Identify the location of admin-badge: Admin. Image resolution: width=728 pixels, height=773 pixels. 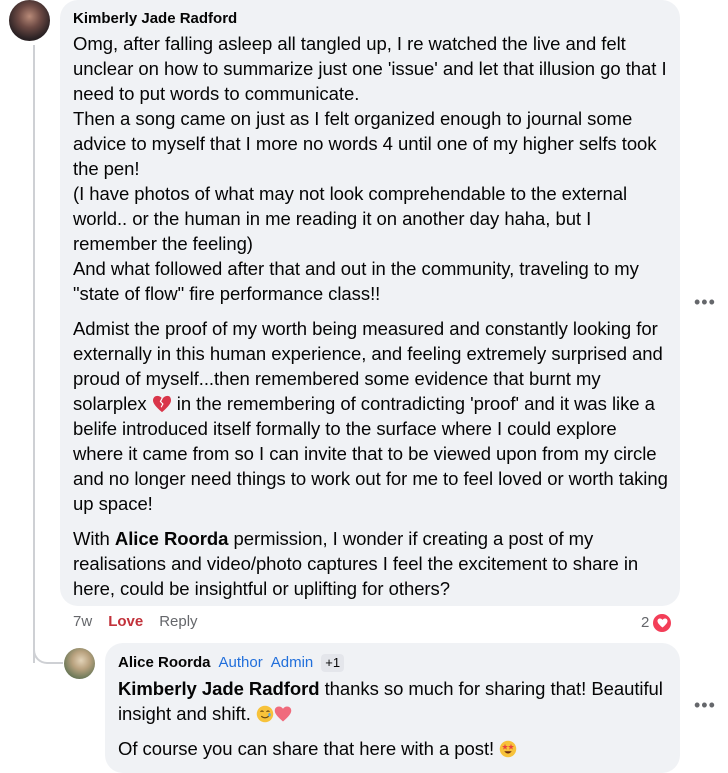
(292, 662).